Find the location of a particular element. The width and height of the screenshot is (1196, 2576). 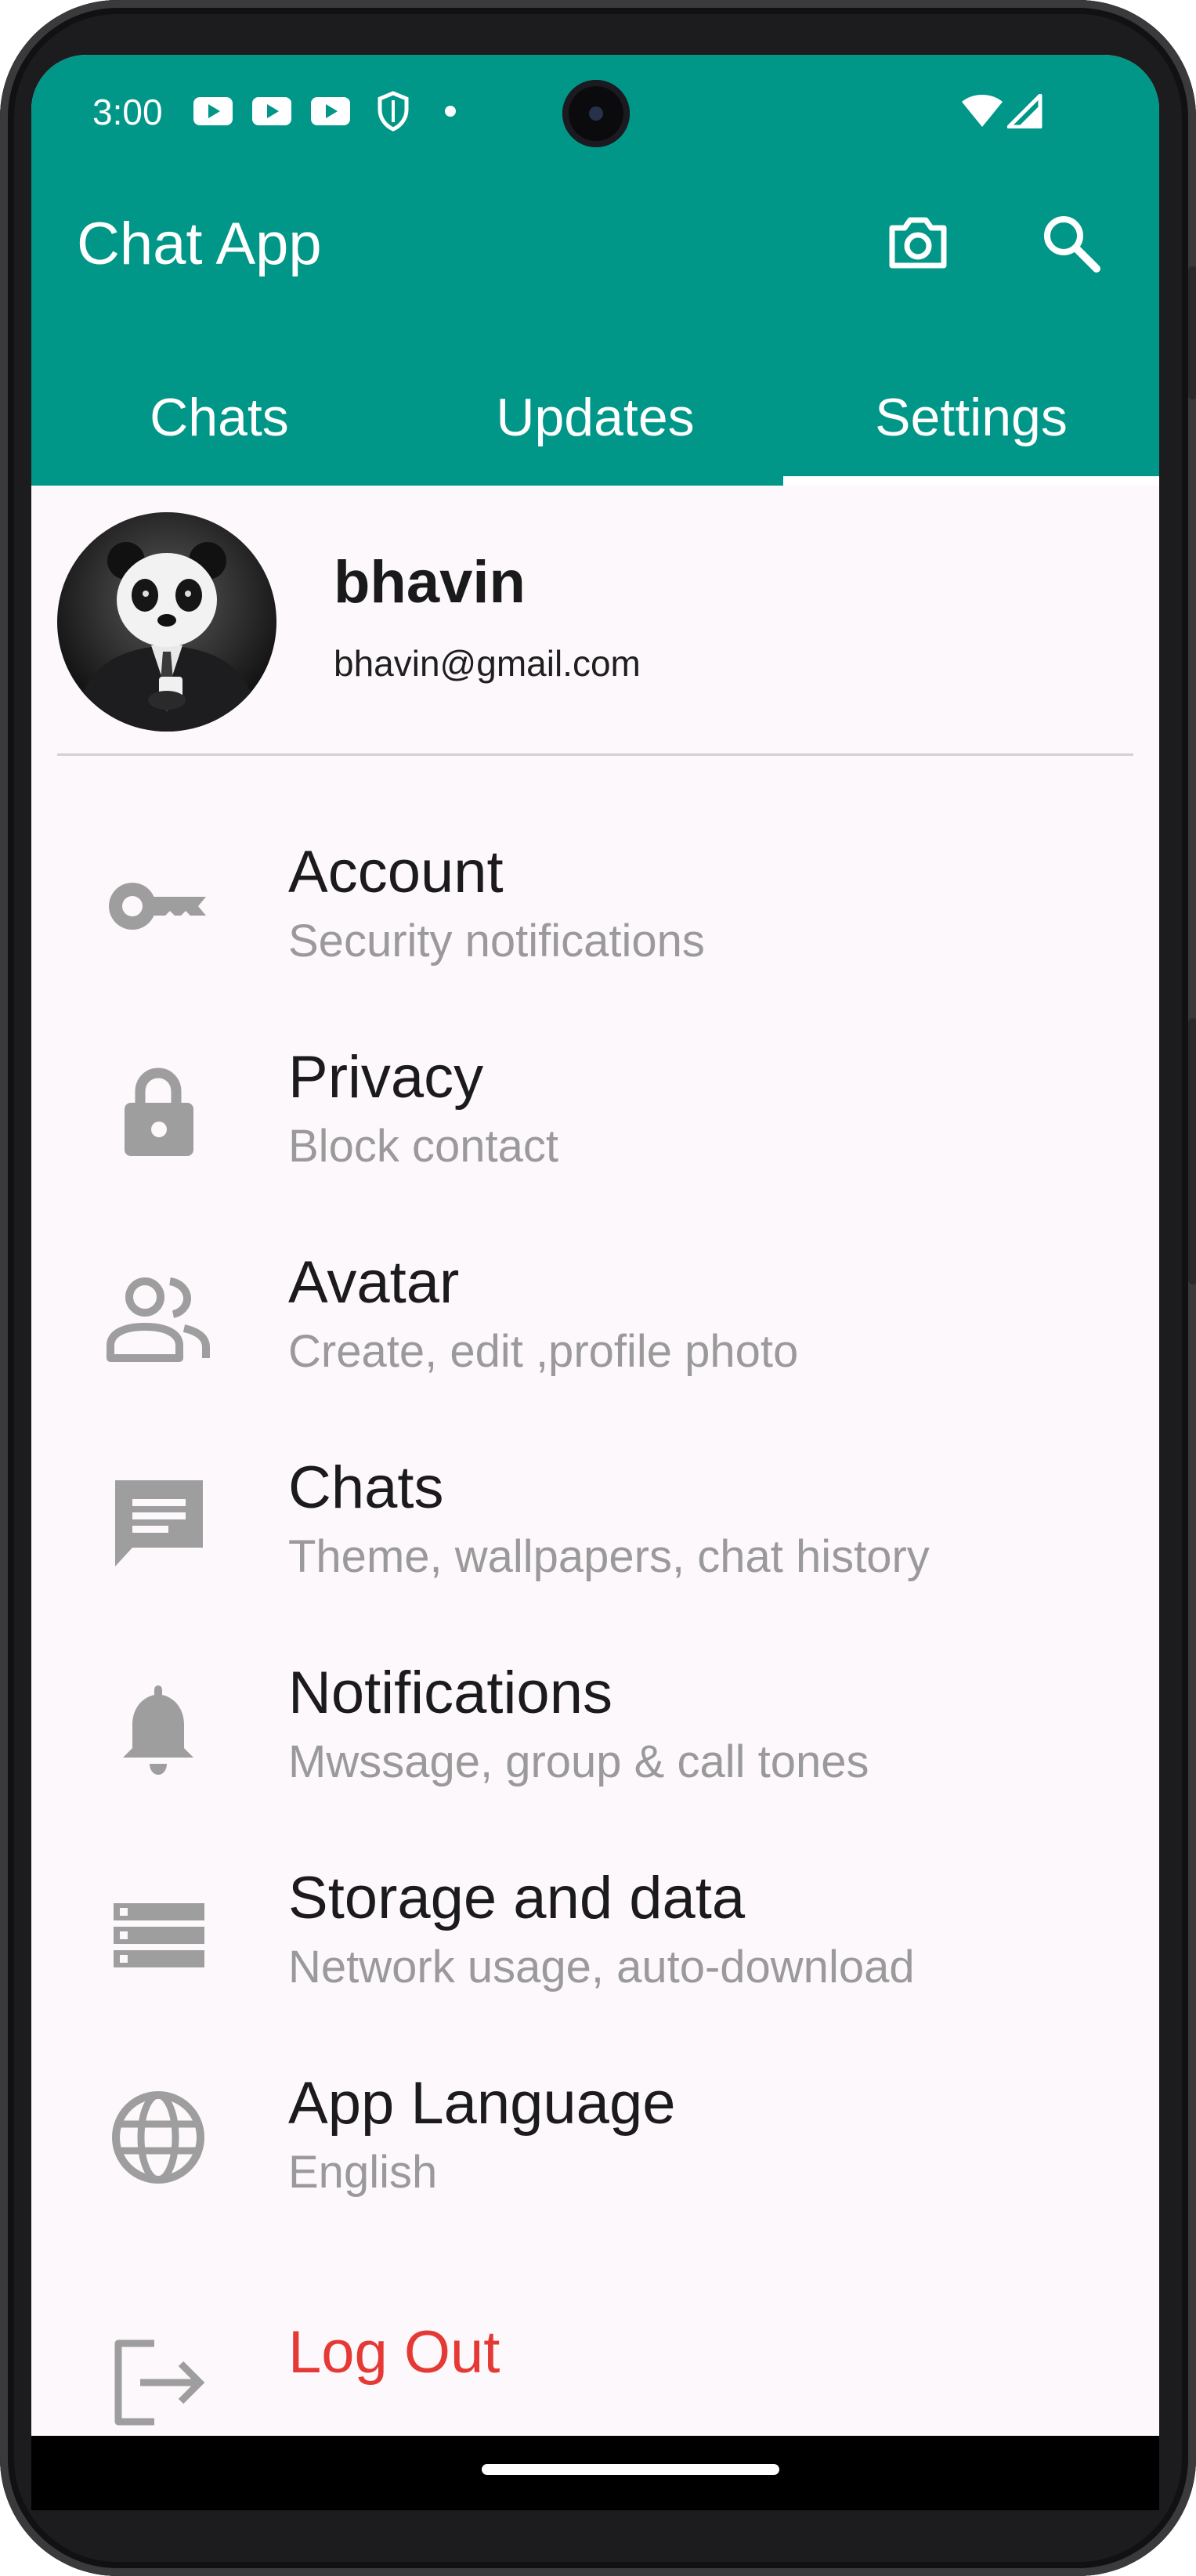

settings-item-subtitle: Network usage, auto-download is located at coordinates (601, 1967).